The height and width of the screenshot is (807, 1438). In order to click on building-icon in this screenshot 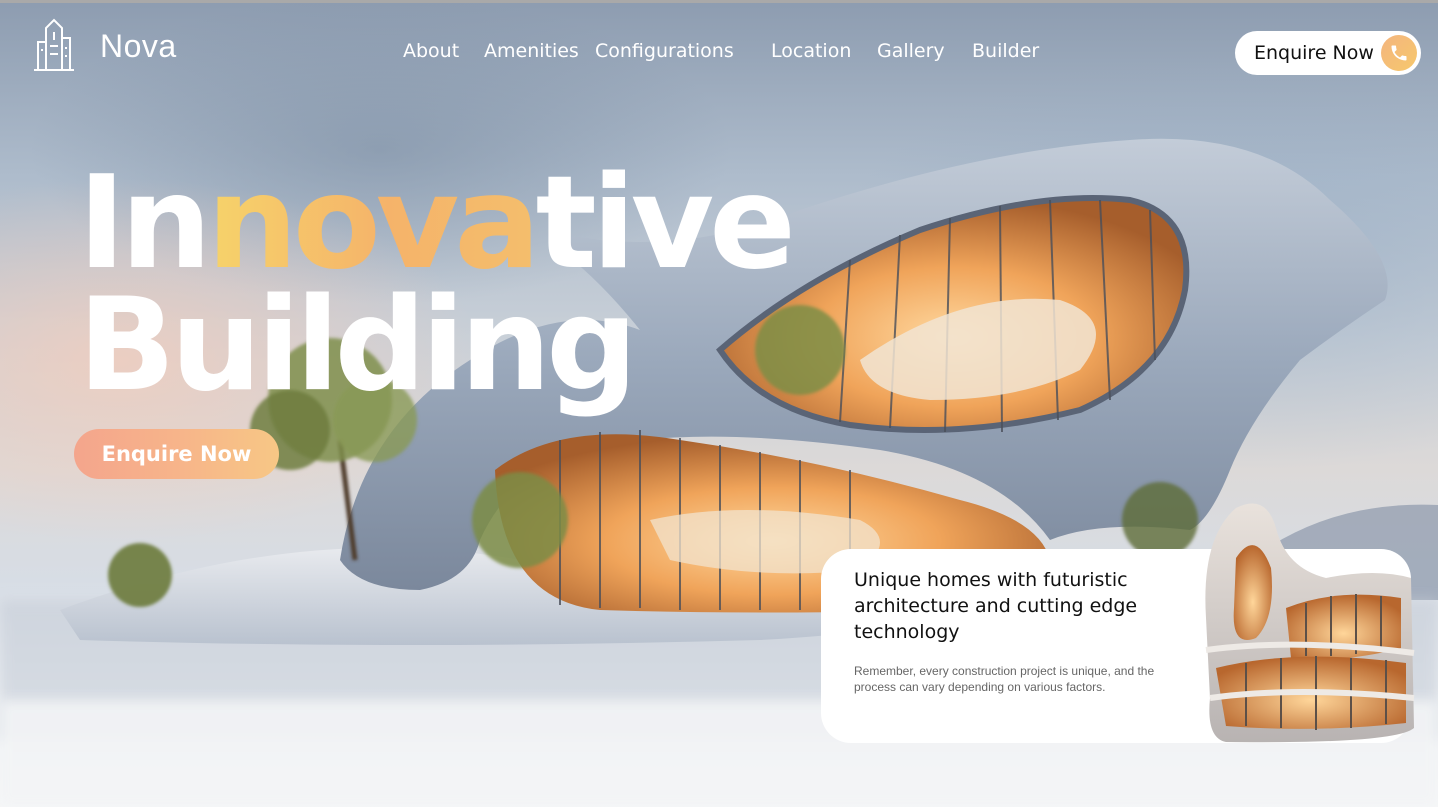, I will do `click(54, 44)`.